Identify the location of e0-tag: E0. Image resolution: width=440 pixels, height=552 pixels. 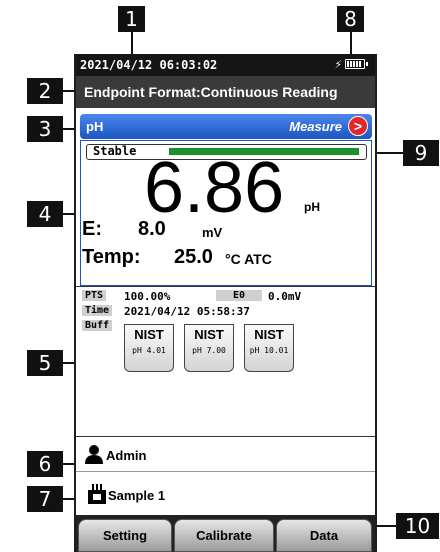
(239, 295).